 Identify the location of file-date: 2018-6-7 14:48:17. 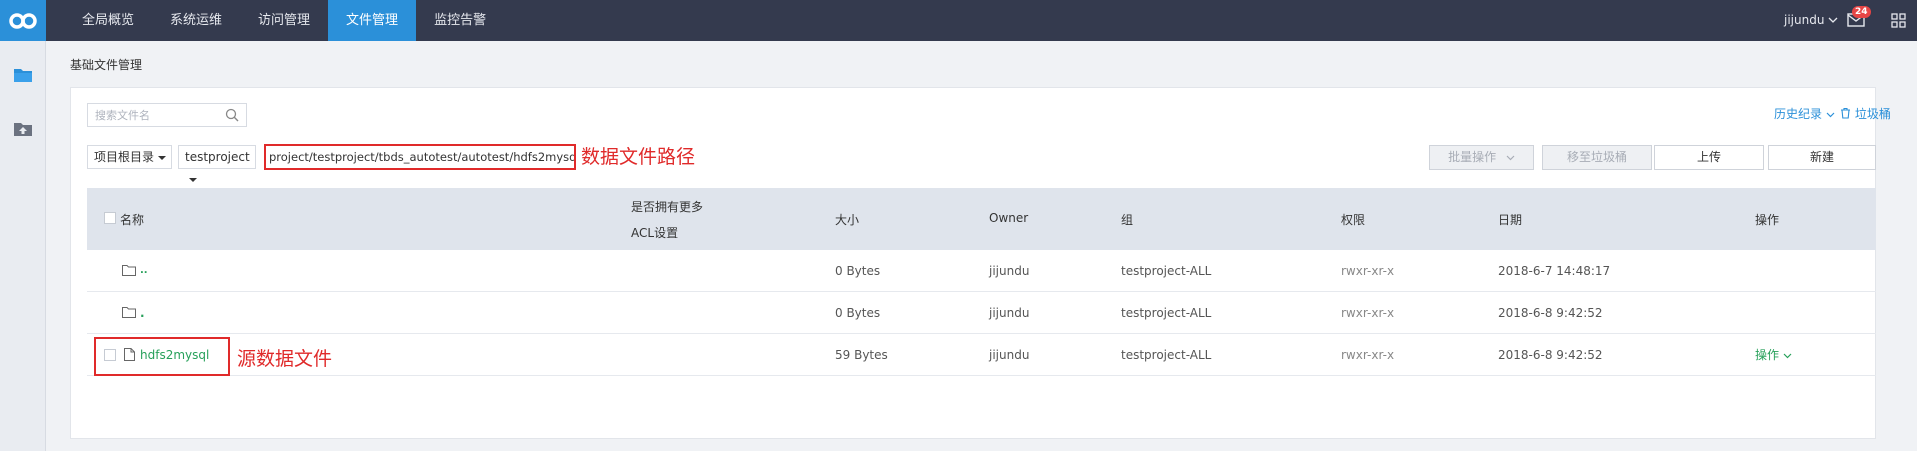
(1554, 271).